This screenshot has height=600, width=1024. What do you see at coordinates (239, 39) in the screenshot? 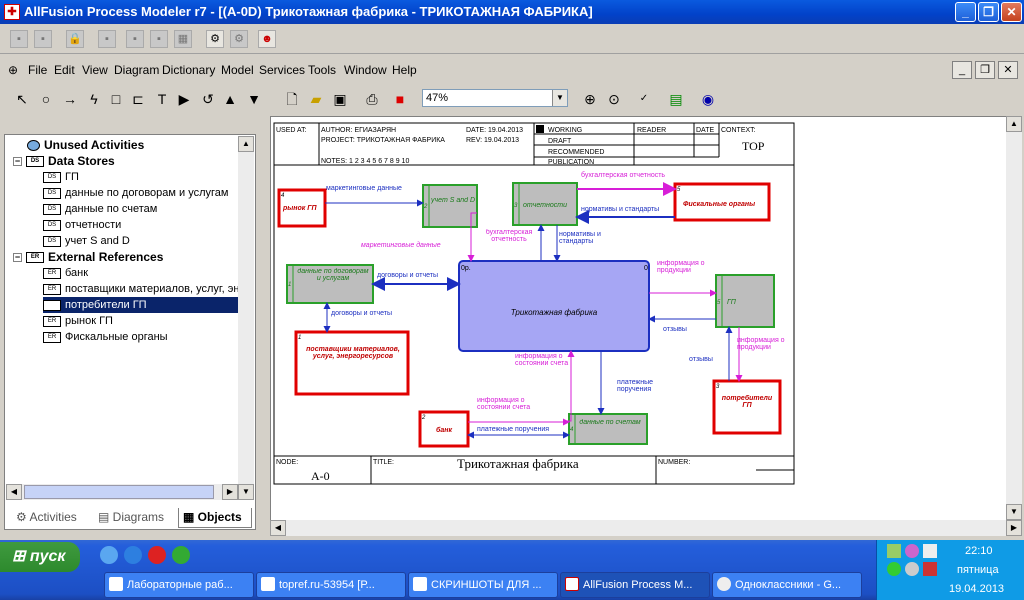
I see `settings-icon: ⚙` at bounding box center [239, 39].